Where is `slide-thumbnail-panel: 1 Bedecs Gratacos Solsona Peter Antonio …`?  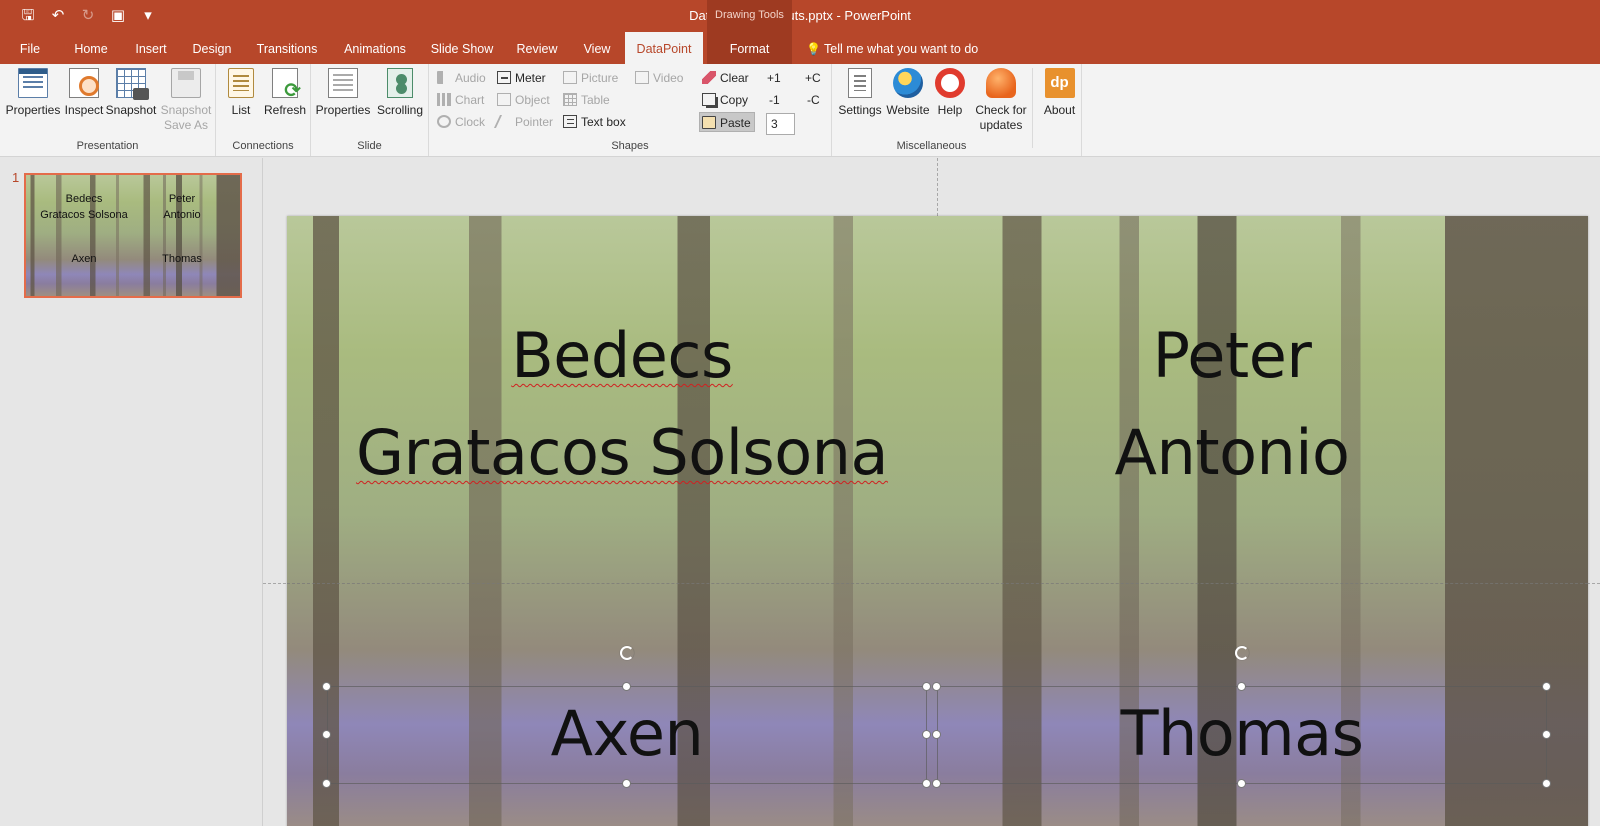 slide-thumbnail-panel: 1 Bedecs Gratacos Solsona Peter Antonio … is located at coordinates (131, 492).